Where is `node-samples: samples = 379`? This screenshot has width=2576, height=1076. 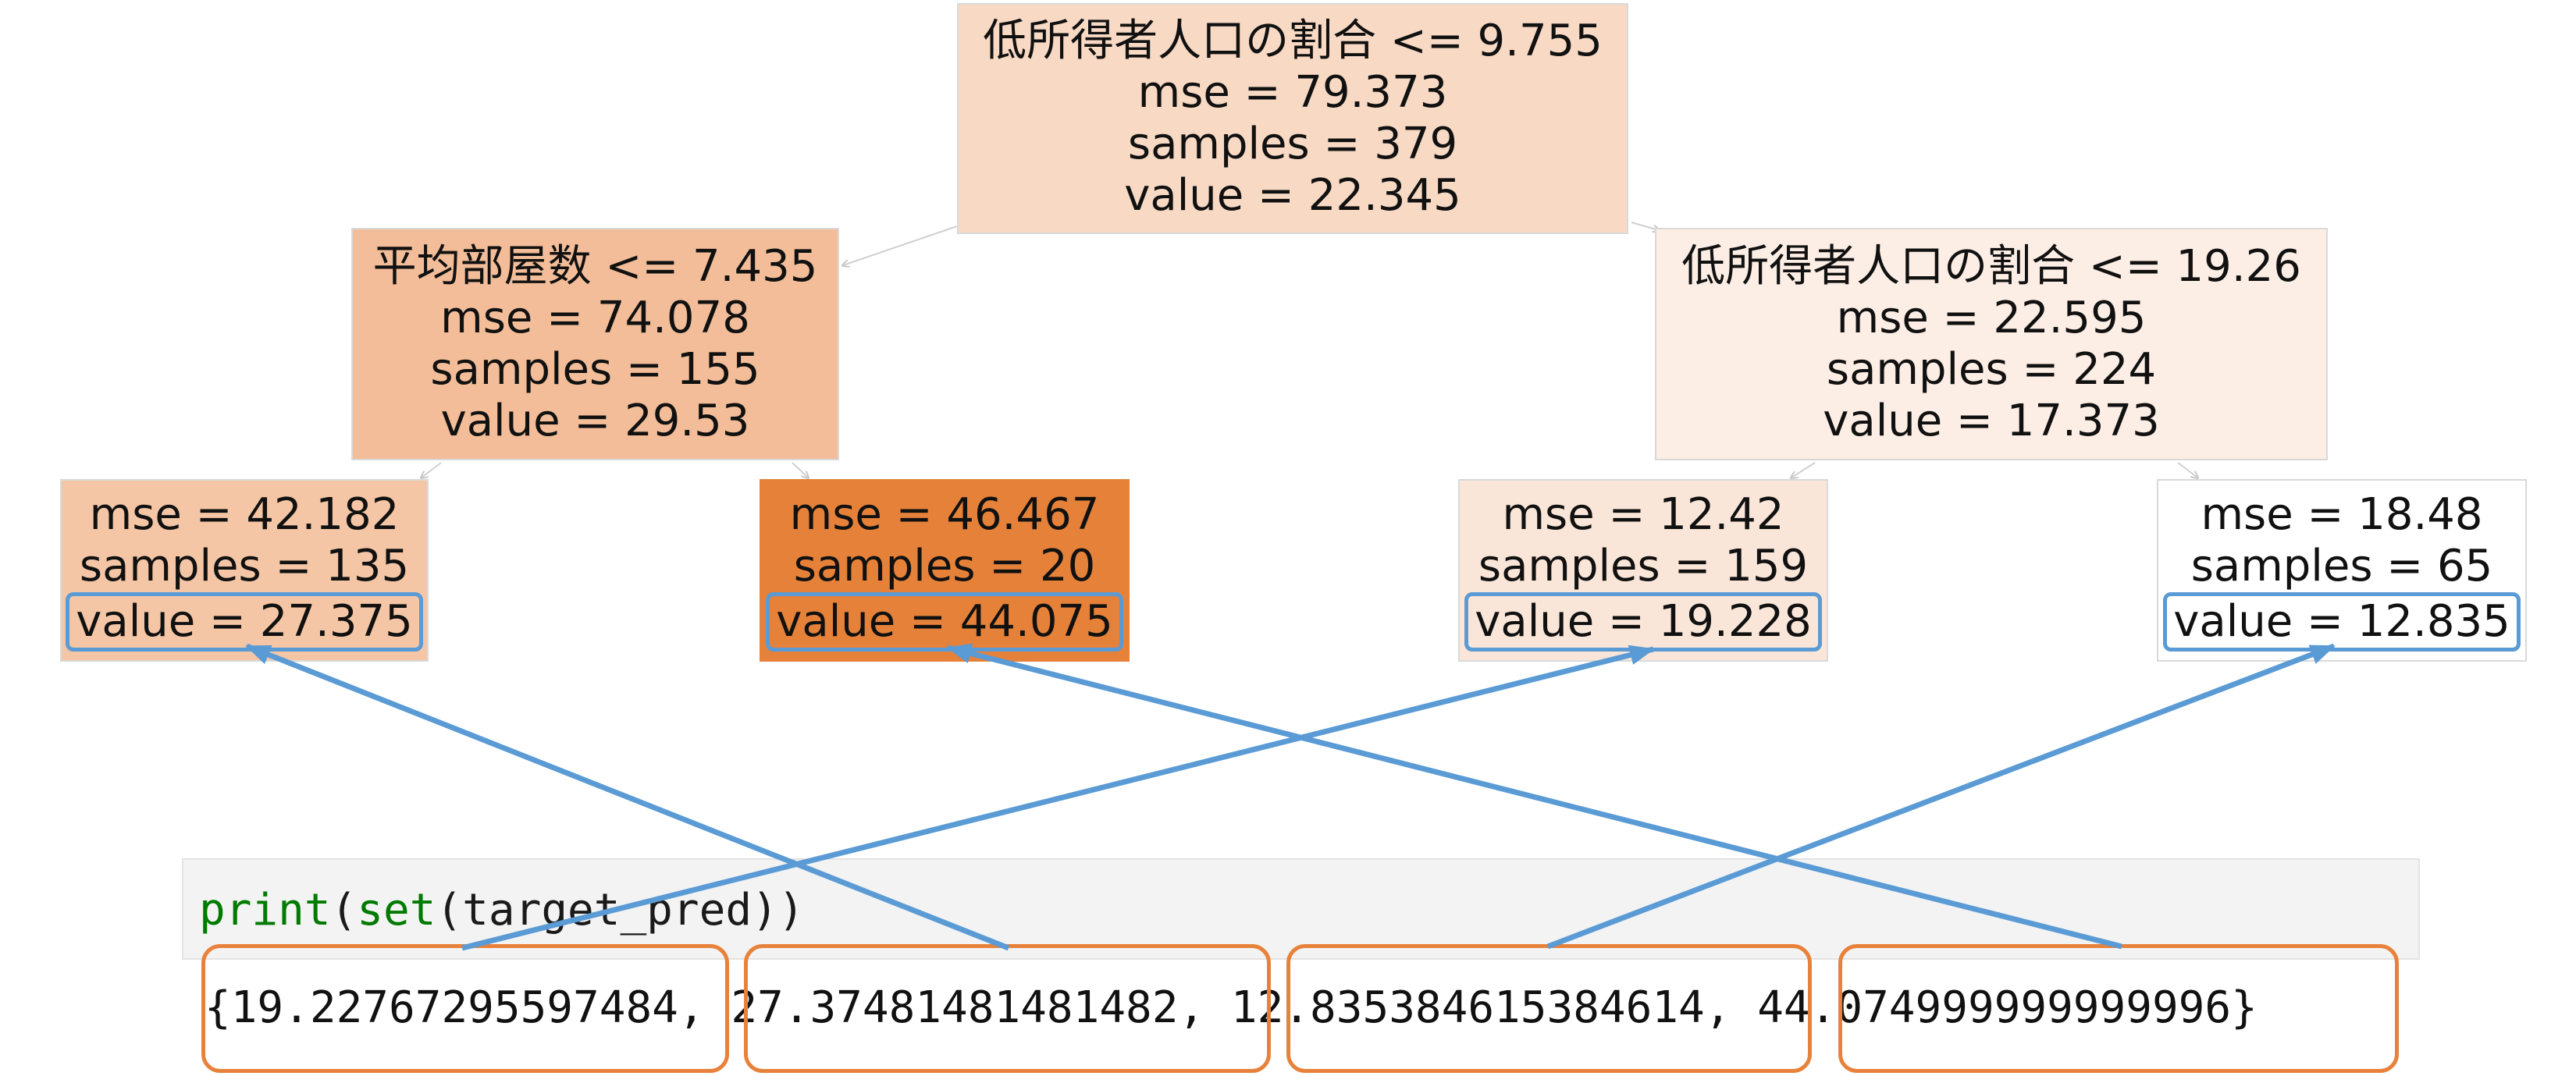 node-samples: samples = 379 is located at coordinates (1292, 144).